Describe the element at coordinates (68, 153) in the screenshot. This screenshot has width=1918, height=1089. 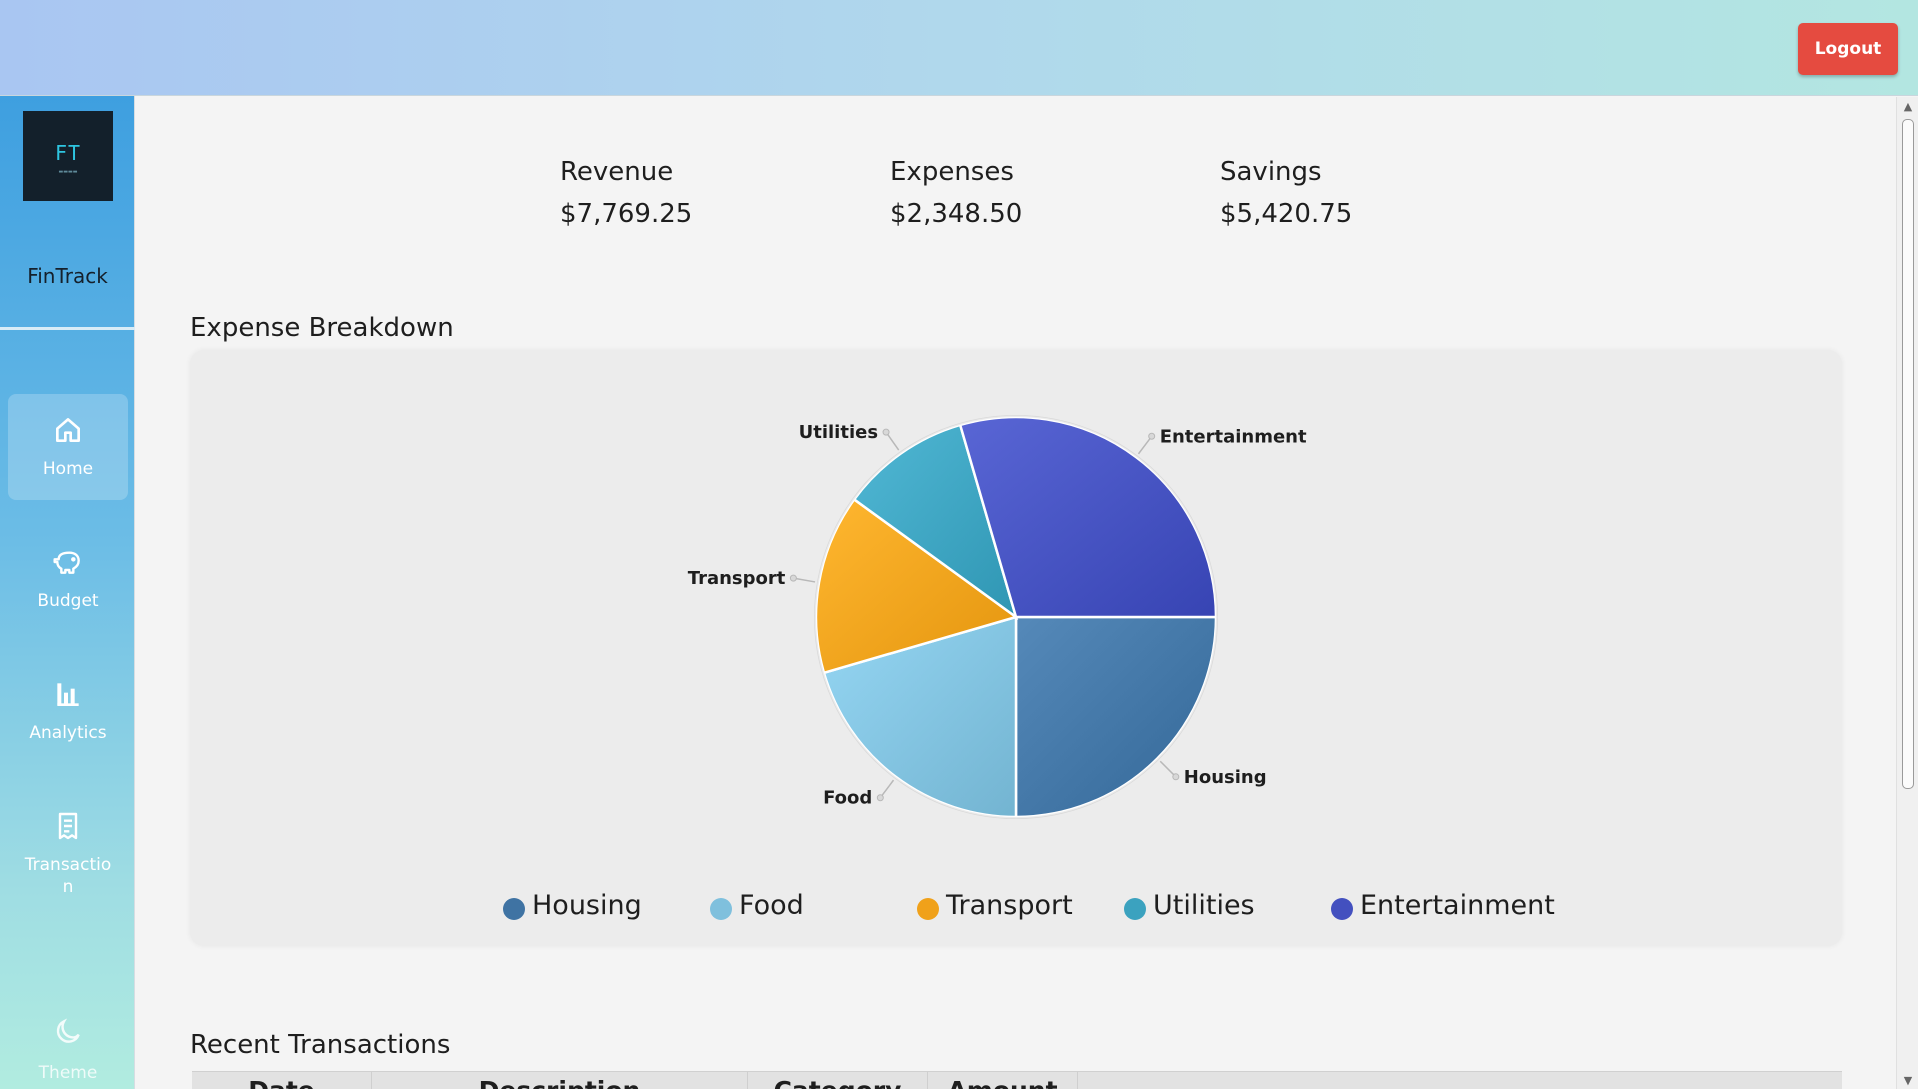
I see `logo-mark: FT` at that location.